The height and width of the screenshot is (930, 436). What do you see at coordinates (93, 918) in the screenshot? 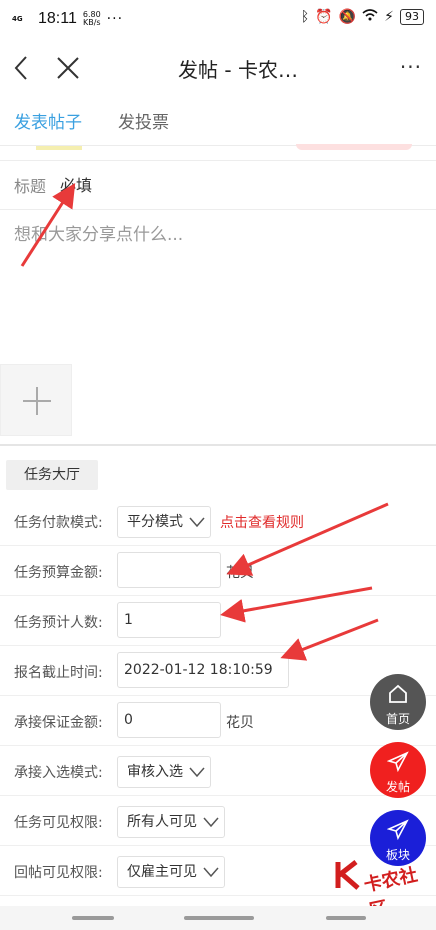
I see `menu-gesture-icon` at bounding box center [93, 918].